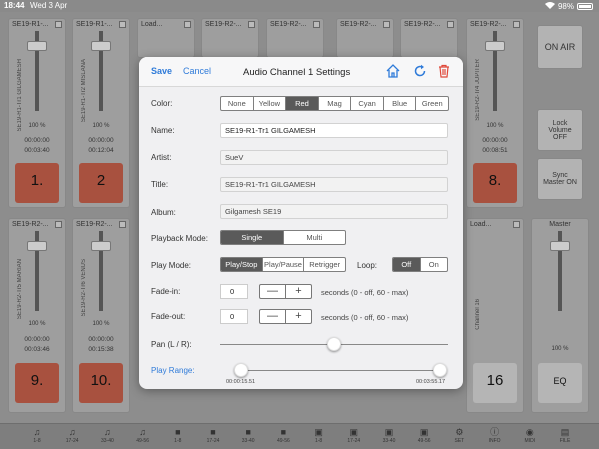 The width and height of the screenshot is (599, 449). Describe the element at coordinates (389, 435) in the screenshot. I see `tab-10: ▣ 33-40` at that location.